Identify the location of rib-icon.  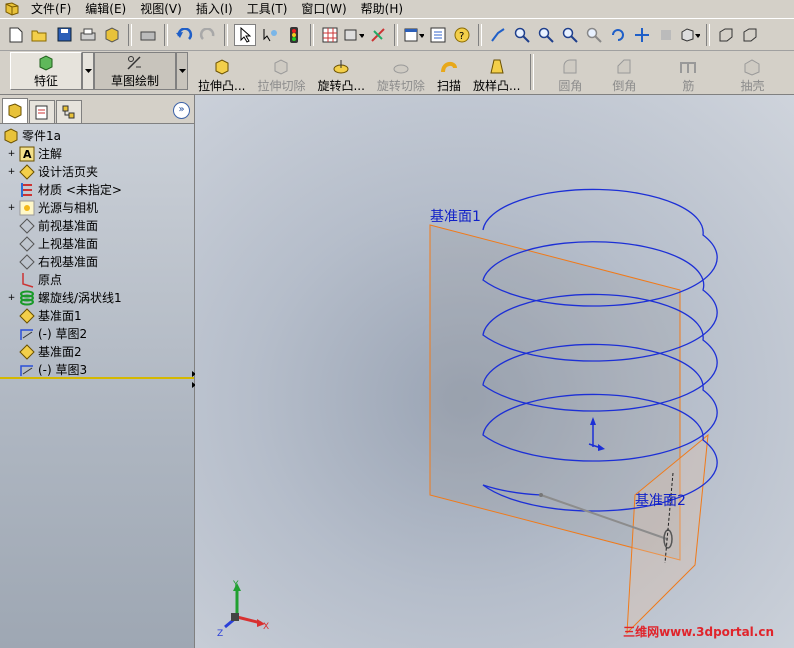
(688, 67).